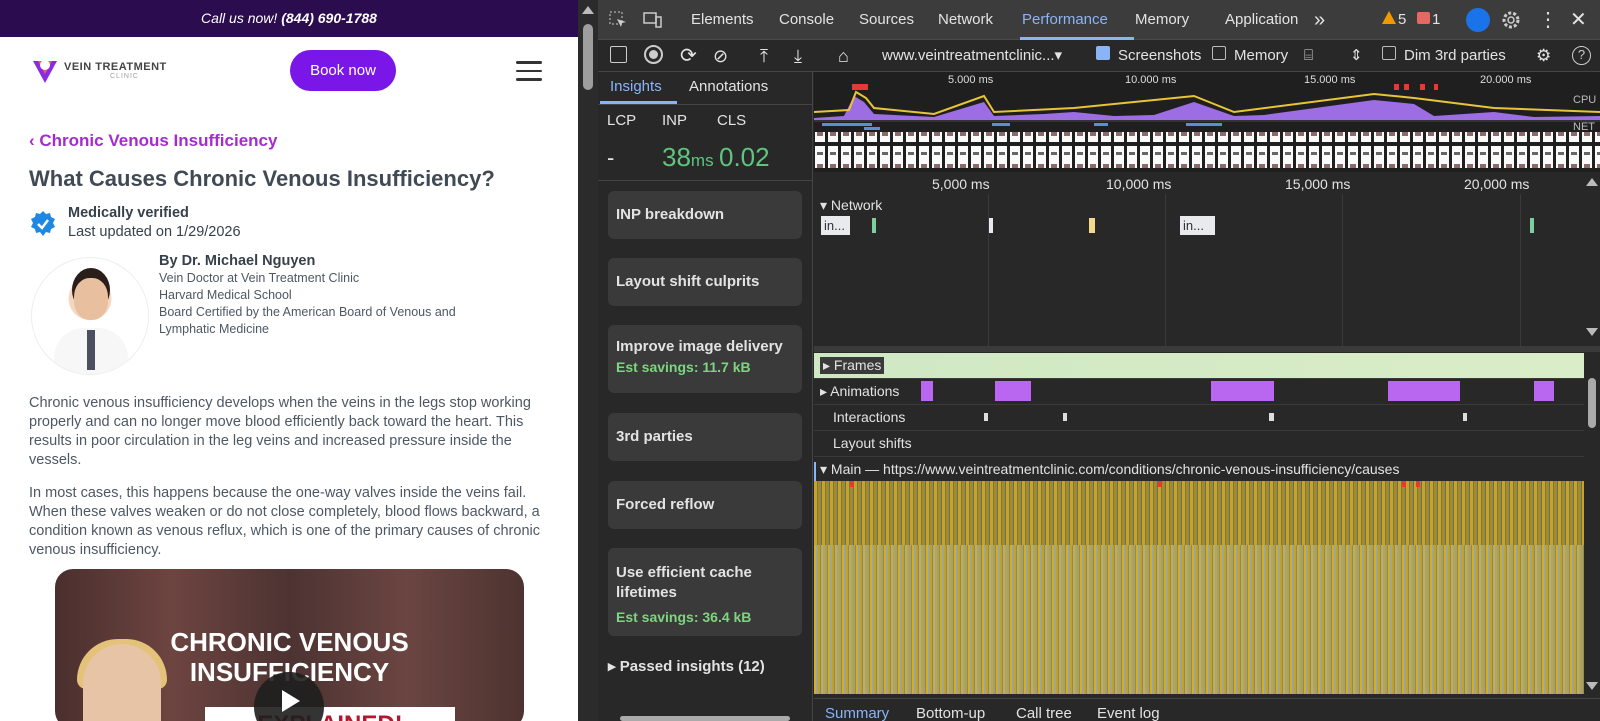 The width and height of the screenshot is (1600, 721). I want to click on network-track-label: Network, so click(856, 205).